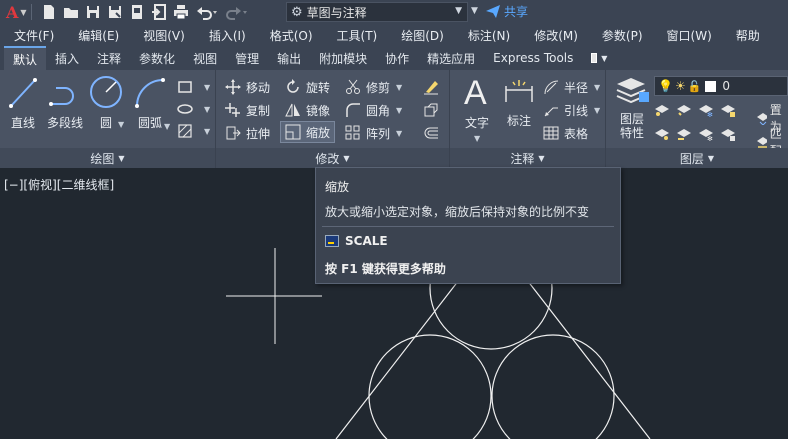 This screenshot has height=439, width=788. Describe the element at coordinates (205, 58) in the screenshot. I see `tab-view: 视图` at that location.